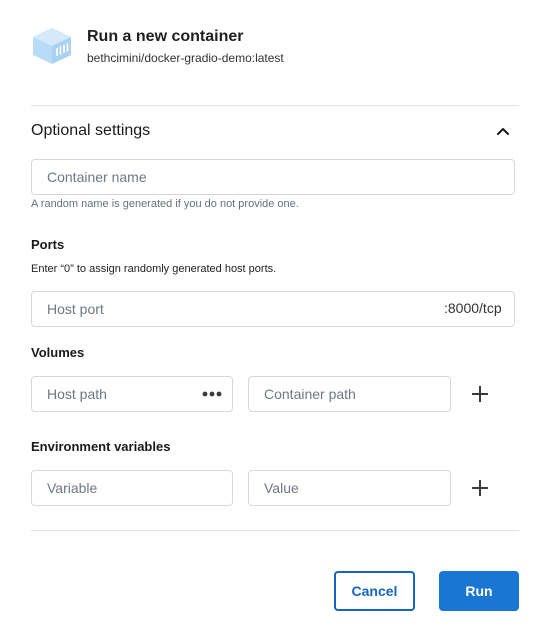 The width and height of the screenshot is (549, 642). What do you see at coordinates (185, 58) in the screenshot?
I see `image-name: bethcimini/docker-gradio-demo:latest` at bounding box center [185, 58].